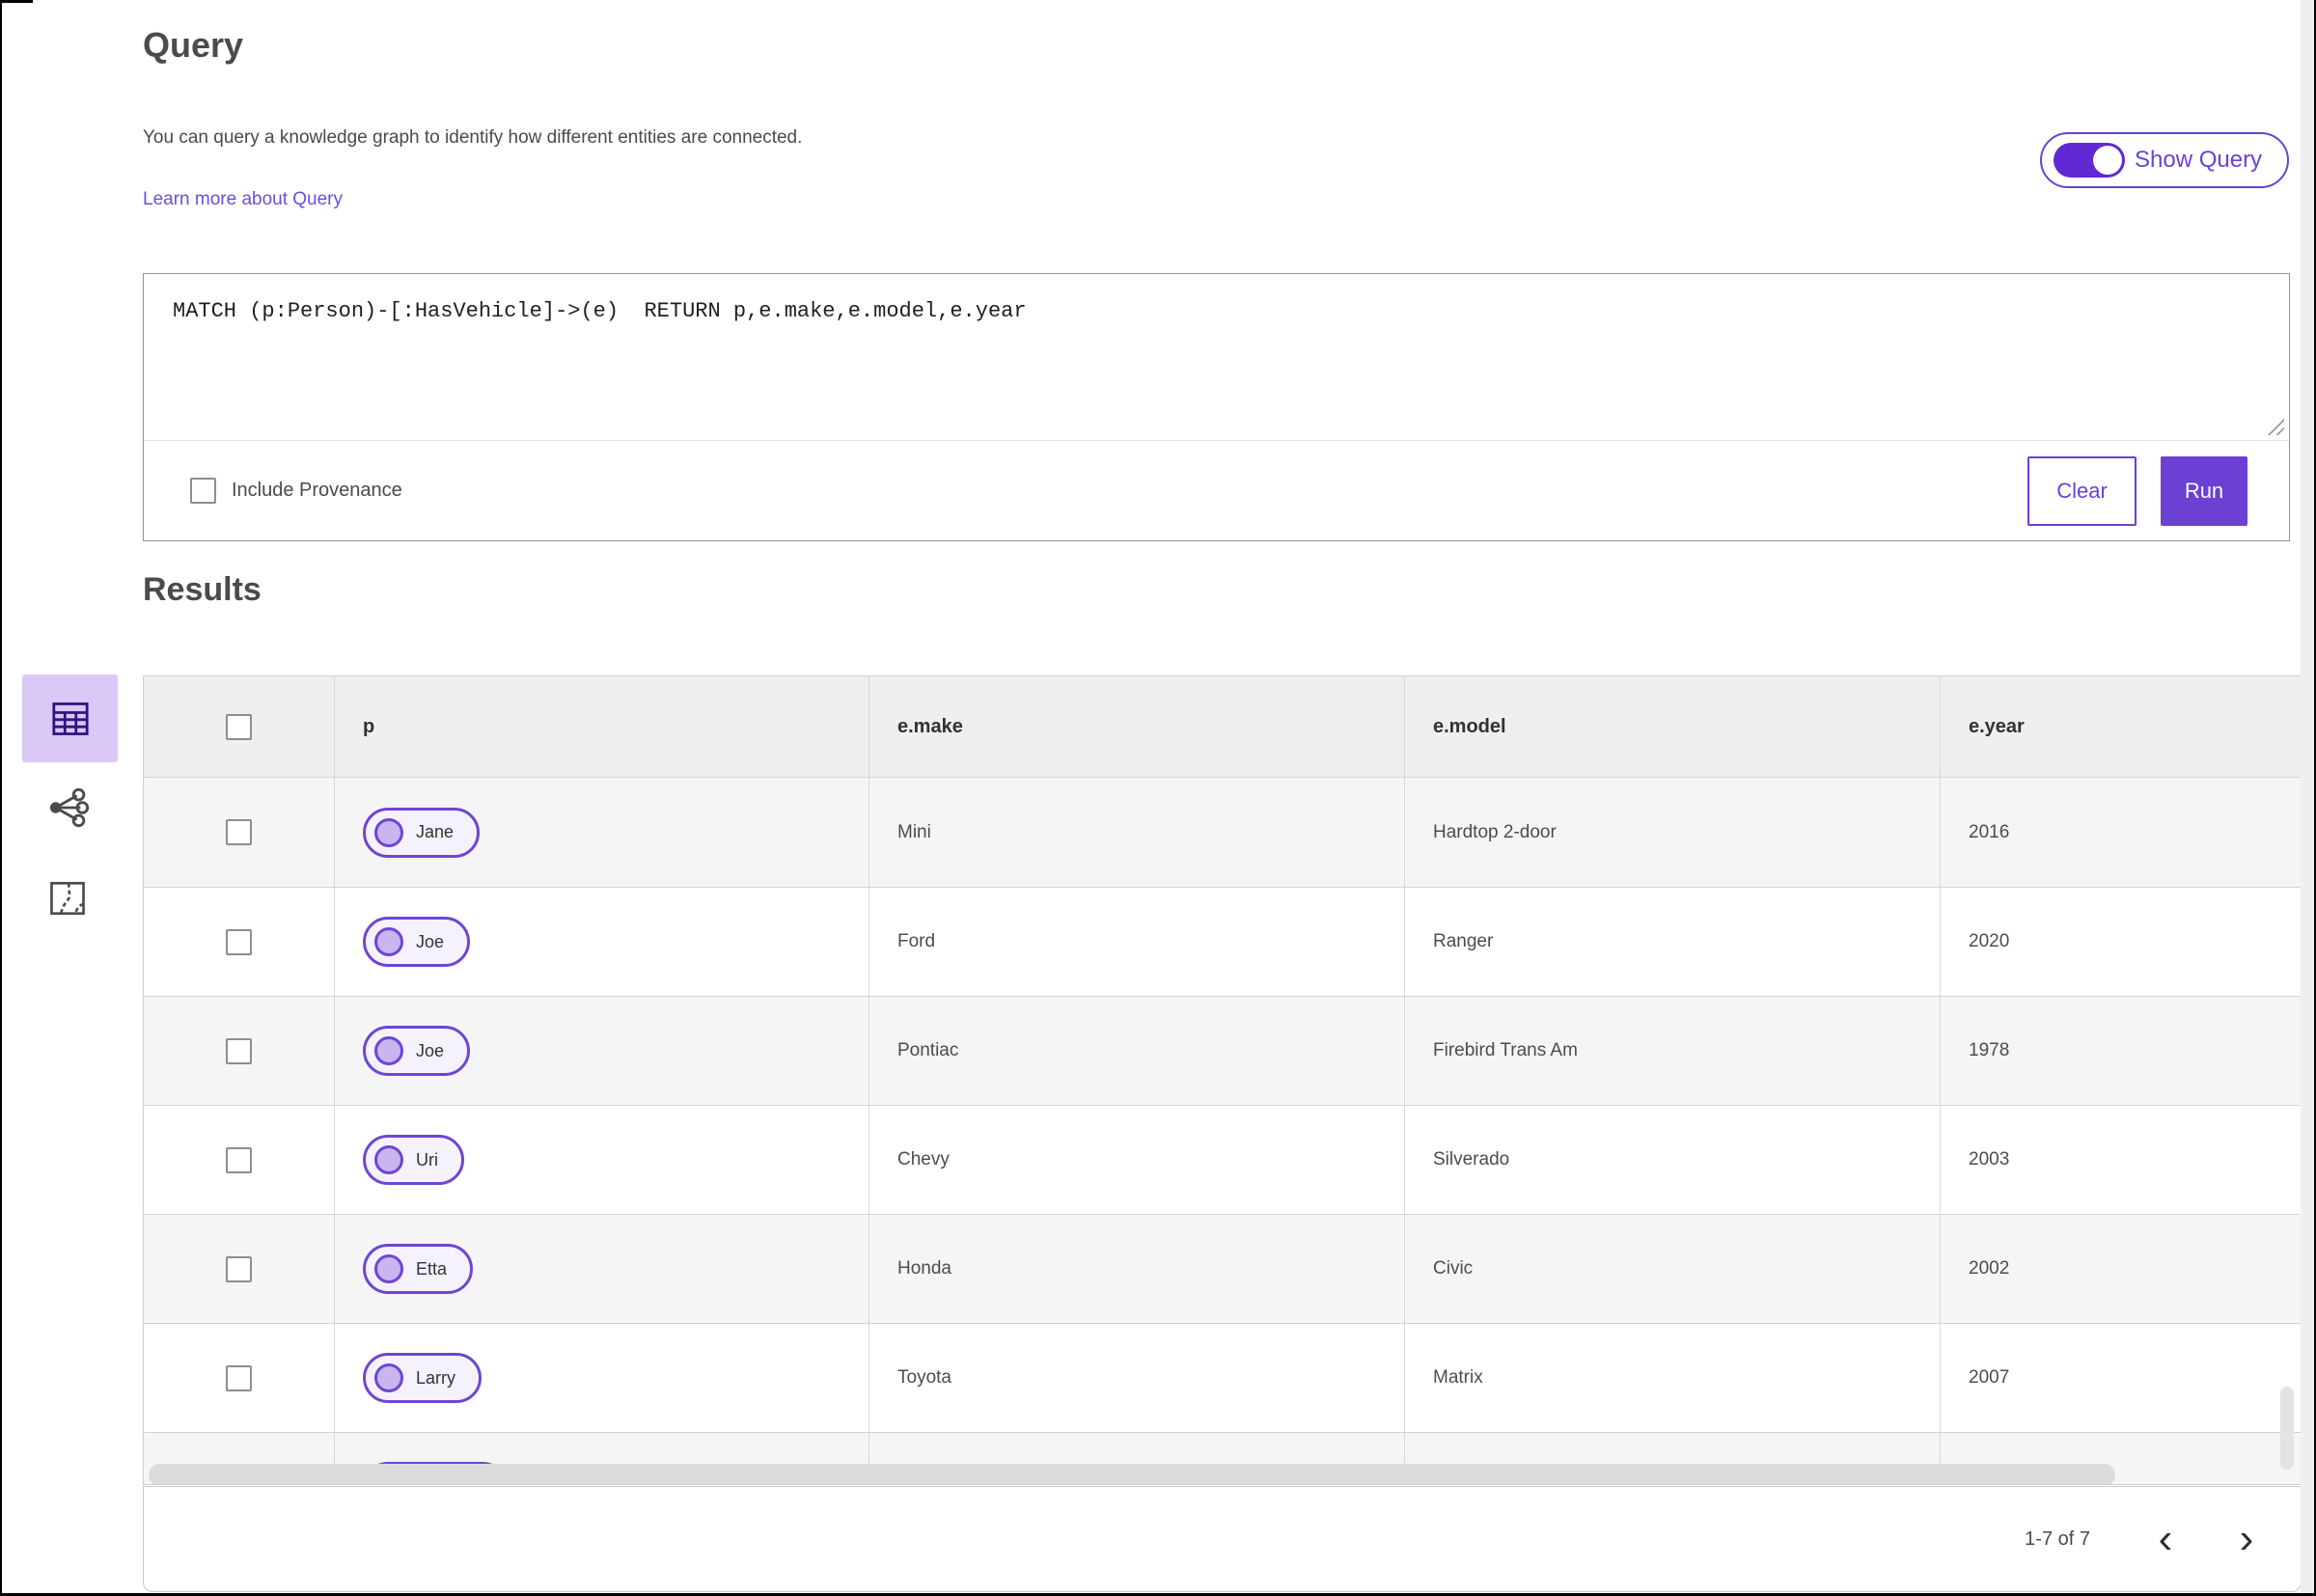  Describe the element at coordinates (924, 1377) in the screenshot. I see `cell-value: Toyota` at that location.